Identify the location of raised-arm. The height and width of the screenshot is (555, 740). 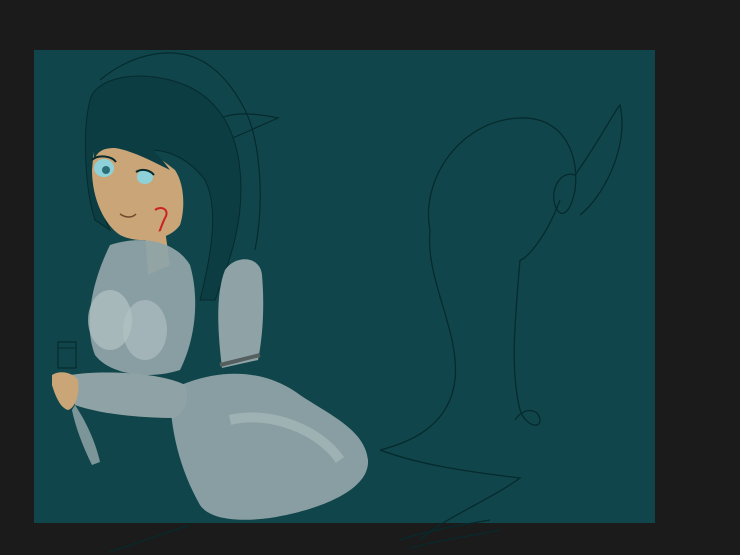
(241, 313).